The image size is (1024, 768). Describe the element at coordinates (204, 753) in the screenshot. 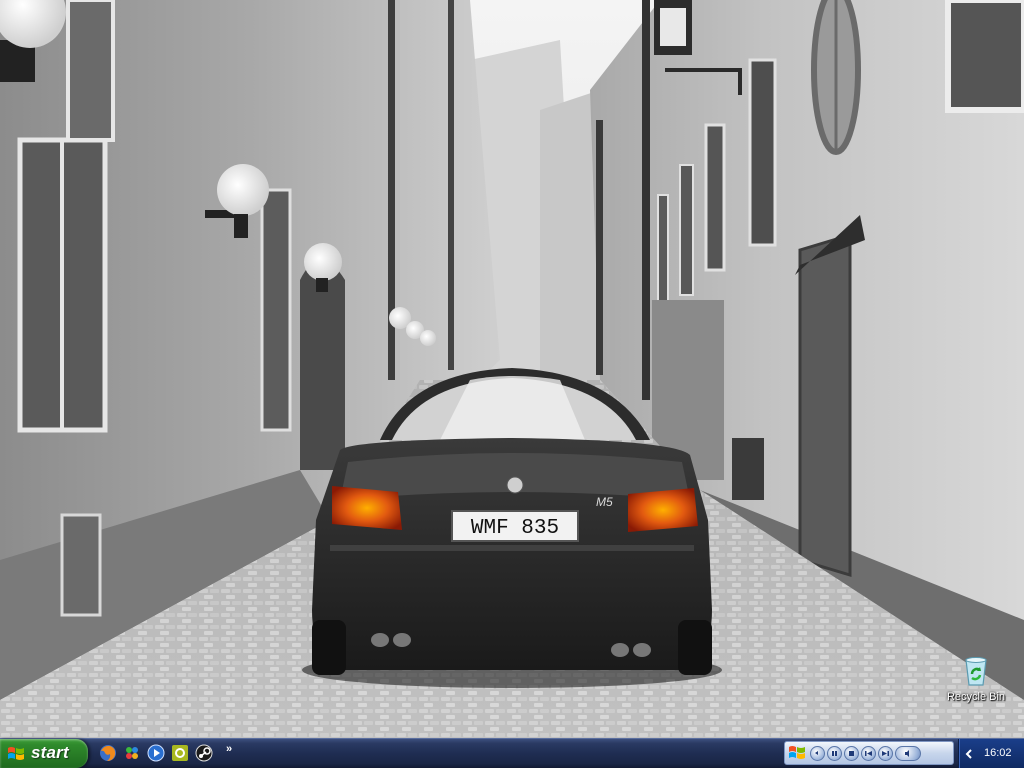

I see `steam-icon` at that location.